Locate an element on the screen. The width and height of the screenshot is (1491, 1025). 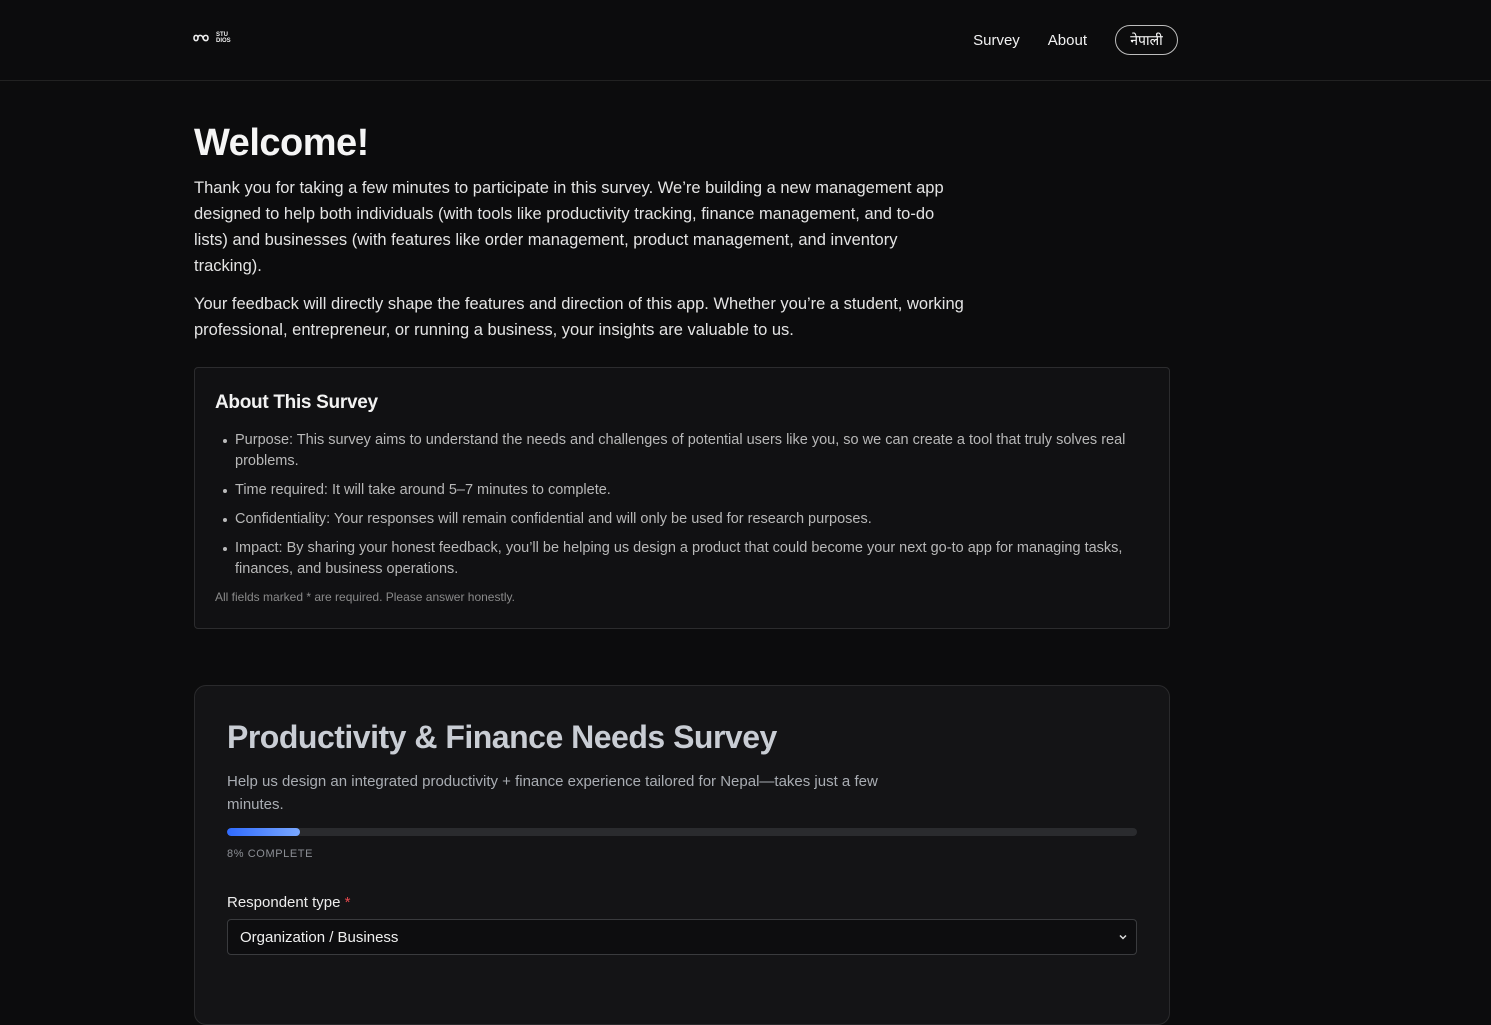
infinity-logo-icon is located at coordinates (201, 38).